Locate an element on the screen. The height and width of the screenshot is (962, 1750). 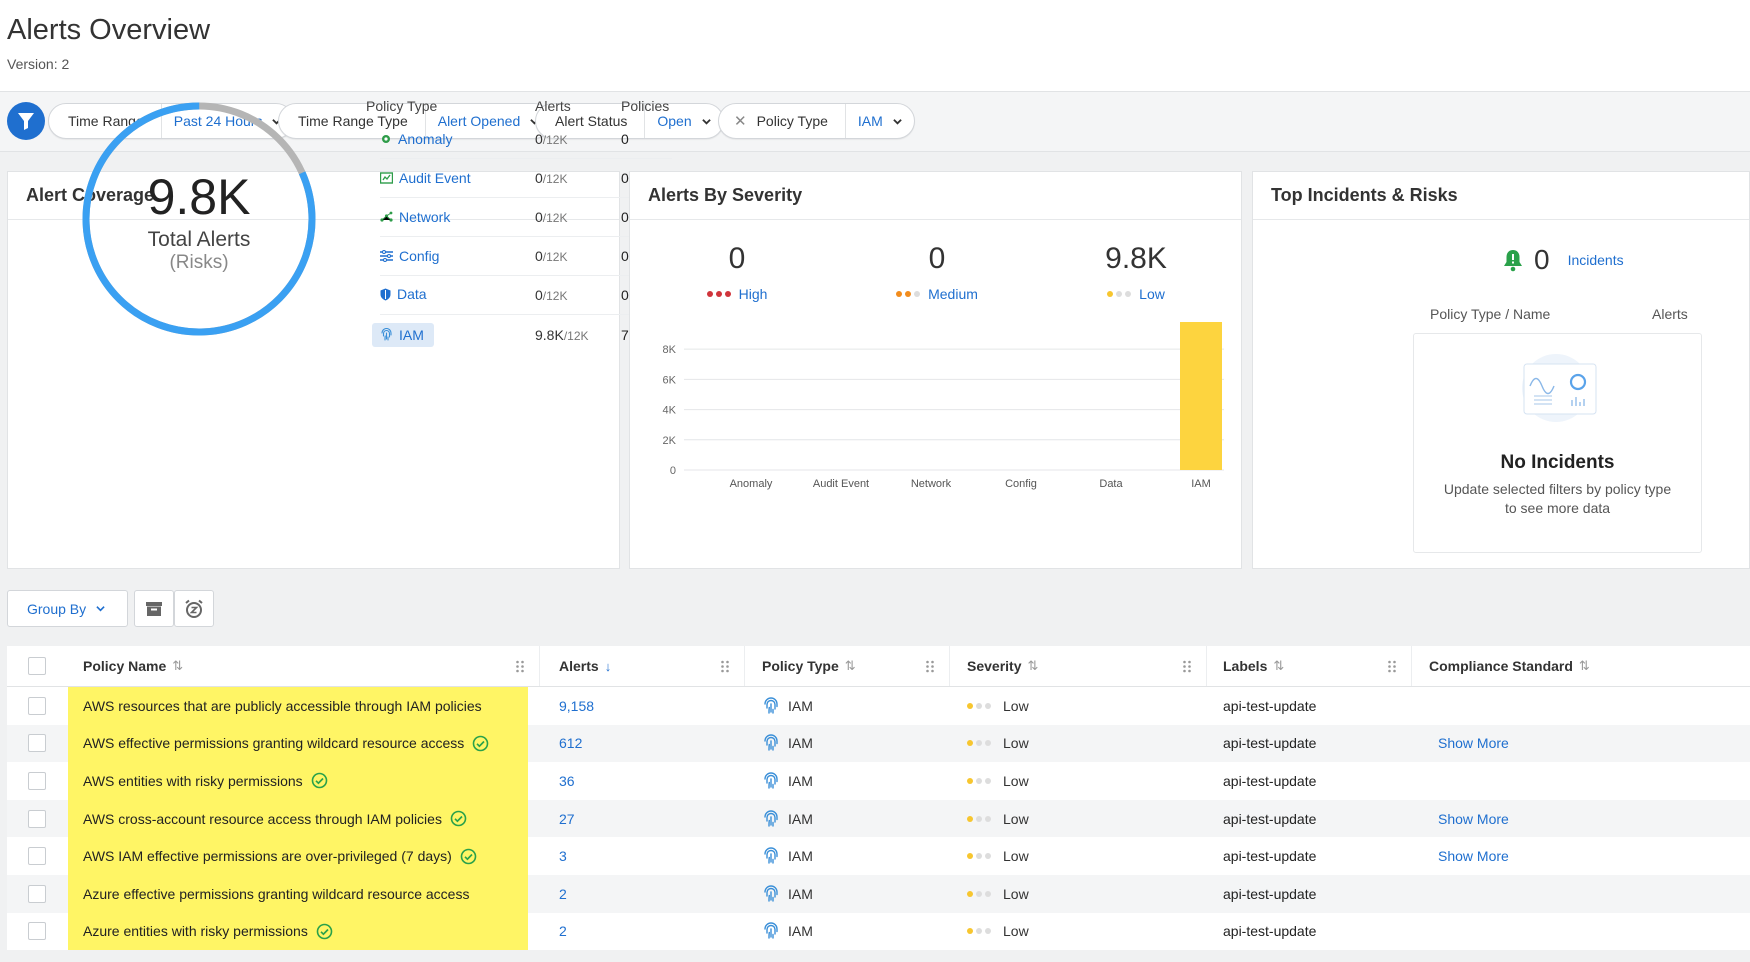
alerts-count-link: 36 is located at coordinates (567, 781).